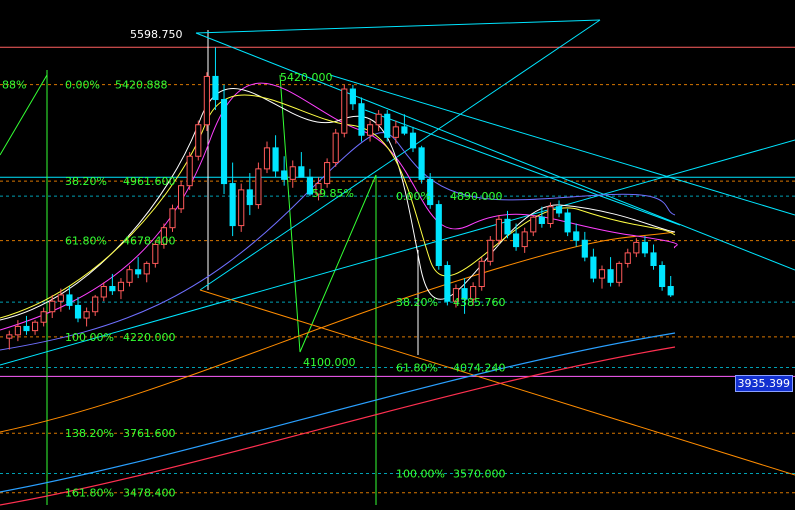 The width and height of the screenshot is (795, 510). What do you see at coordinates (89, 433) in the screenshot?
I see `fib-left-pct: 138.20%` at bounding box center [89, 433].